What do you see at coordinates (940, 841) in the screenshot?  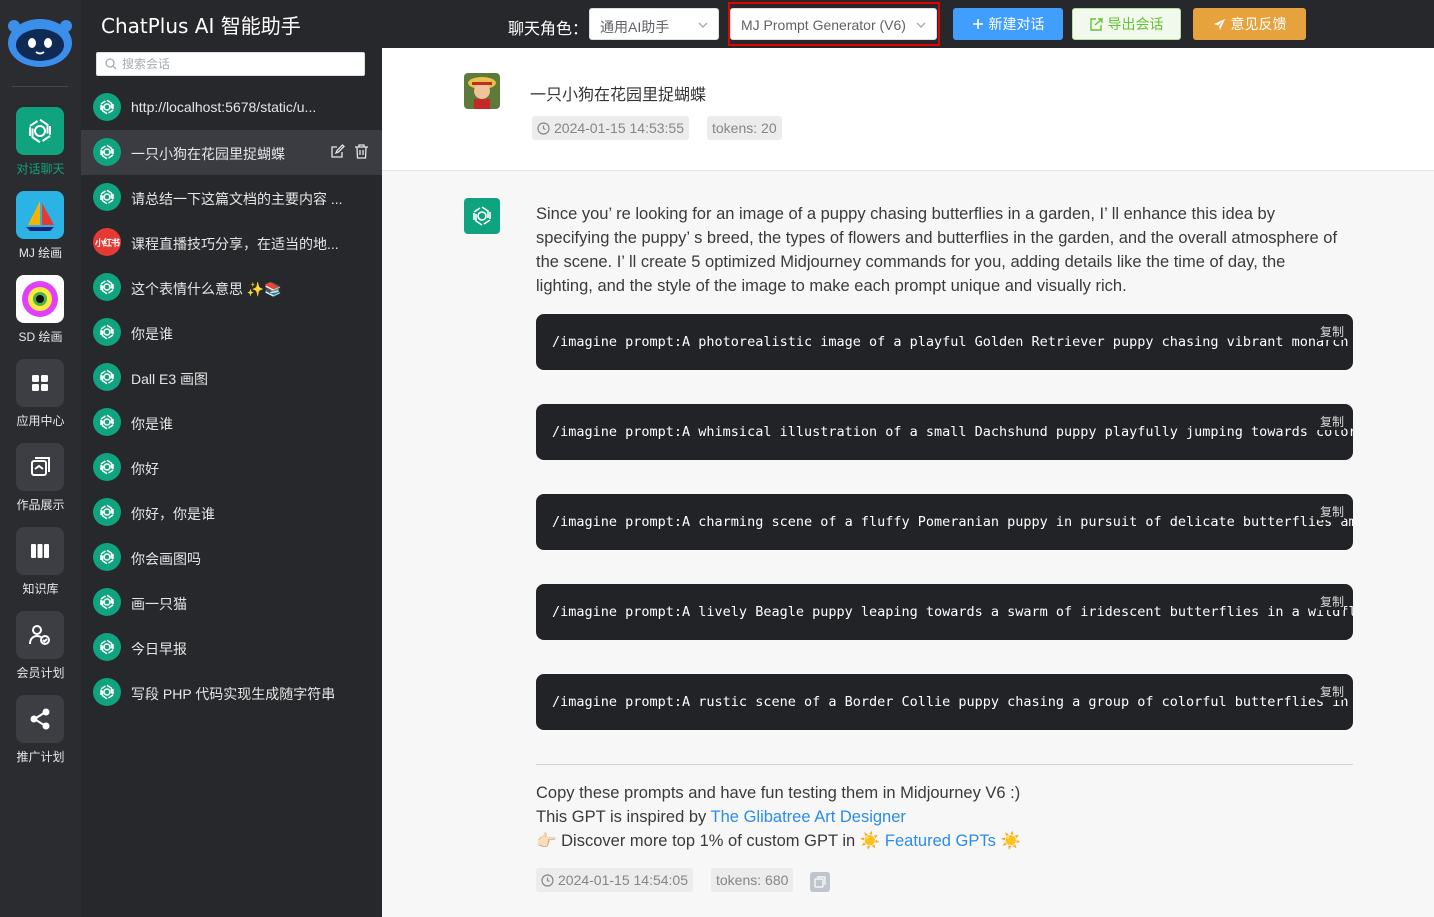 I see `featured-gpts-link: Featured GPTs` at bounding box center [940, 841].